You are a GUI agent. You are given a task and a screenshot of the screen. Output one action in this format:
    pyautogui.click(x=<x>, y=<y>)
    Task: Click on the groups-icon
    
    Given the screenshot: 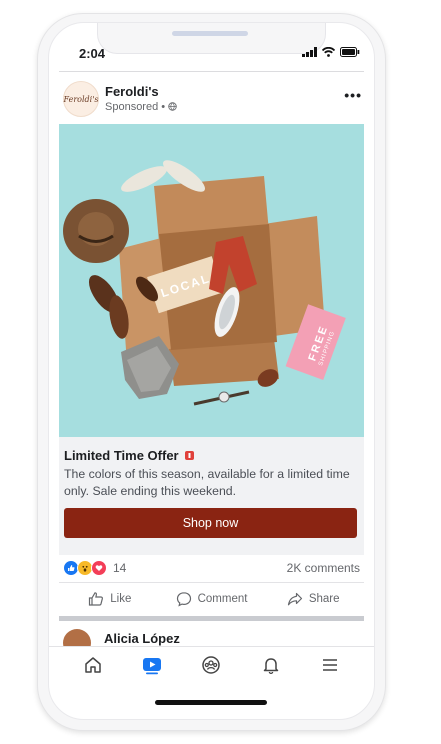 What is the action you would take?
    pyautogui.click(x=211, y=665)
    